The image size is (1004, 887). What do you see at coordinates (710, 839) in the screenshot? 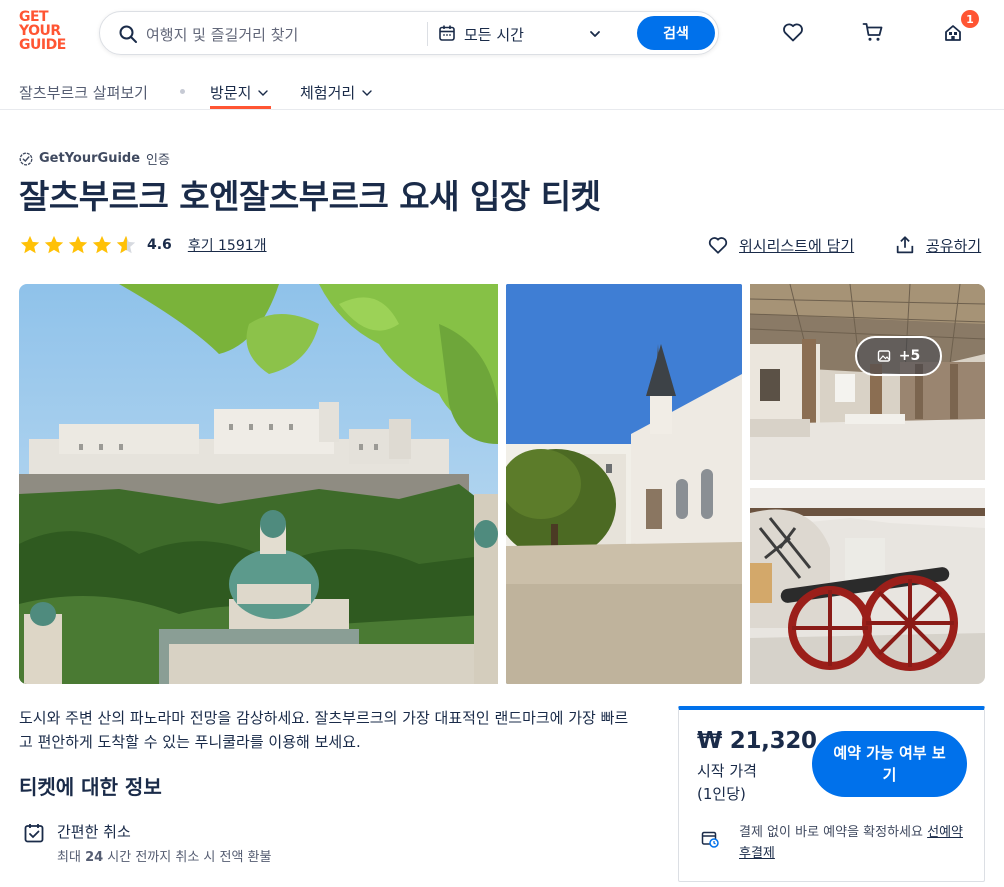
I see `calendar-clock-icon` at bounding box center [710, 839].